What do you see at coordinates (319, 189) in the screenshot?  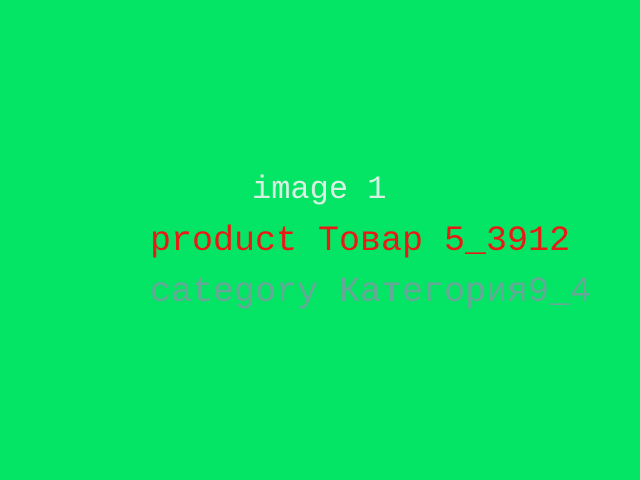 I see `image-label: image 1` at bounding box center [319, 189].